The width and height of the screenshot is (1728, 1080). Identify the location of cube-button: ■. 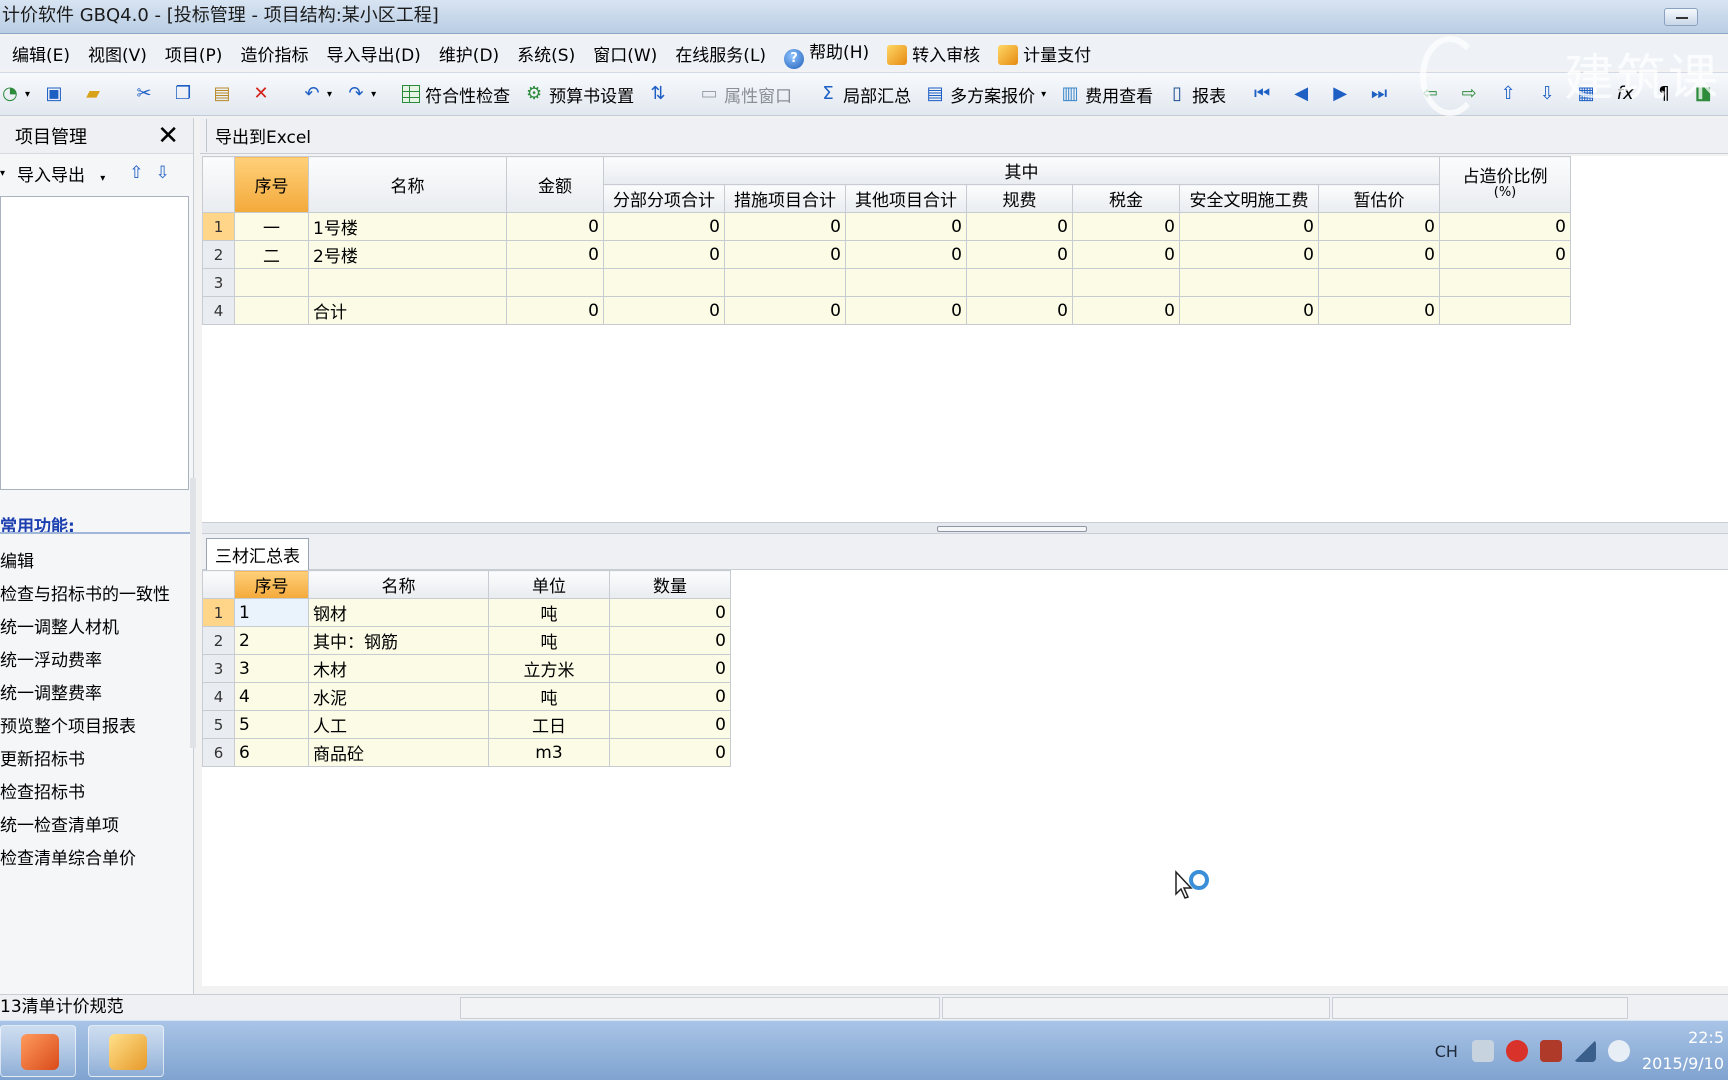
(1705, 94).